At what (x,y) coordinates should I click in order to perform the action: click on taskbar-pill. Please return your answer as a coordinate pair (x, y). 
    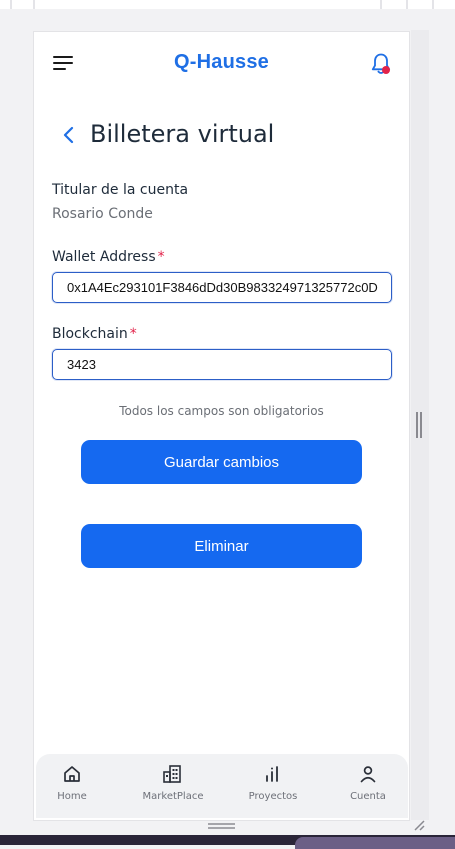
    Looking at the image, I should click on (375, 843).